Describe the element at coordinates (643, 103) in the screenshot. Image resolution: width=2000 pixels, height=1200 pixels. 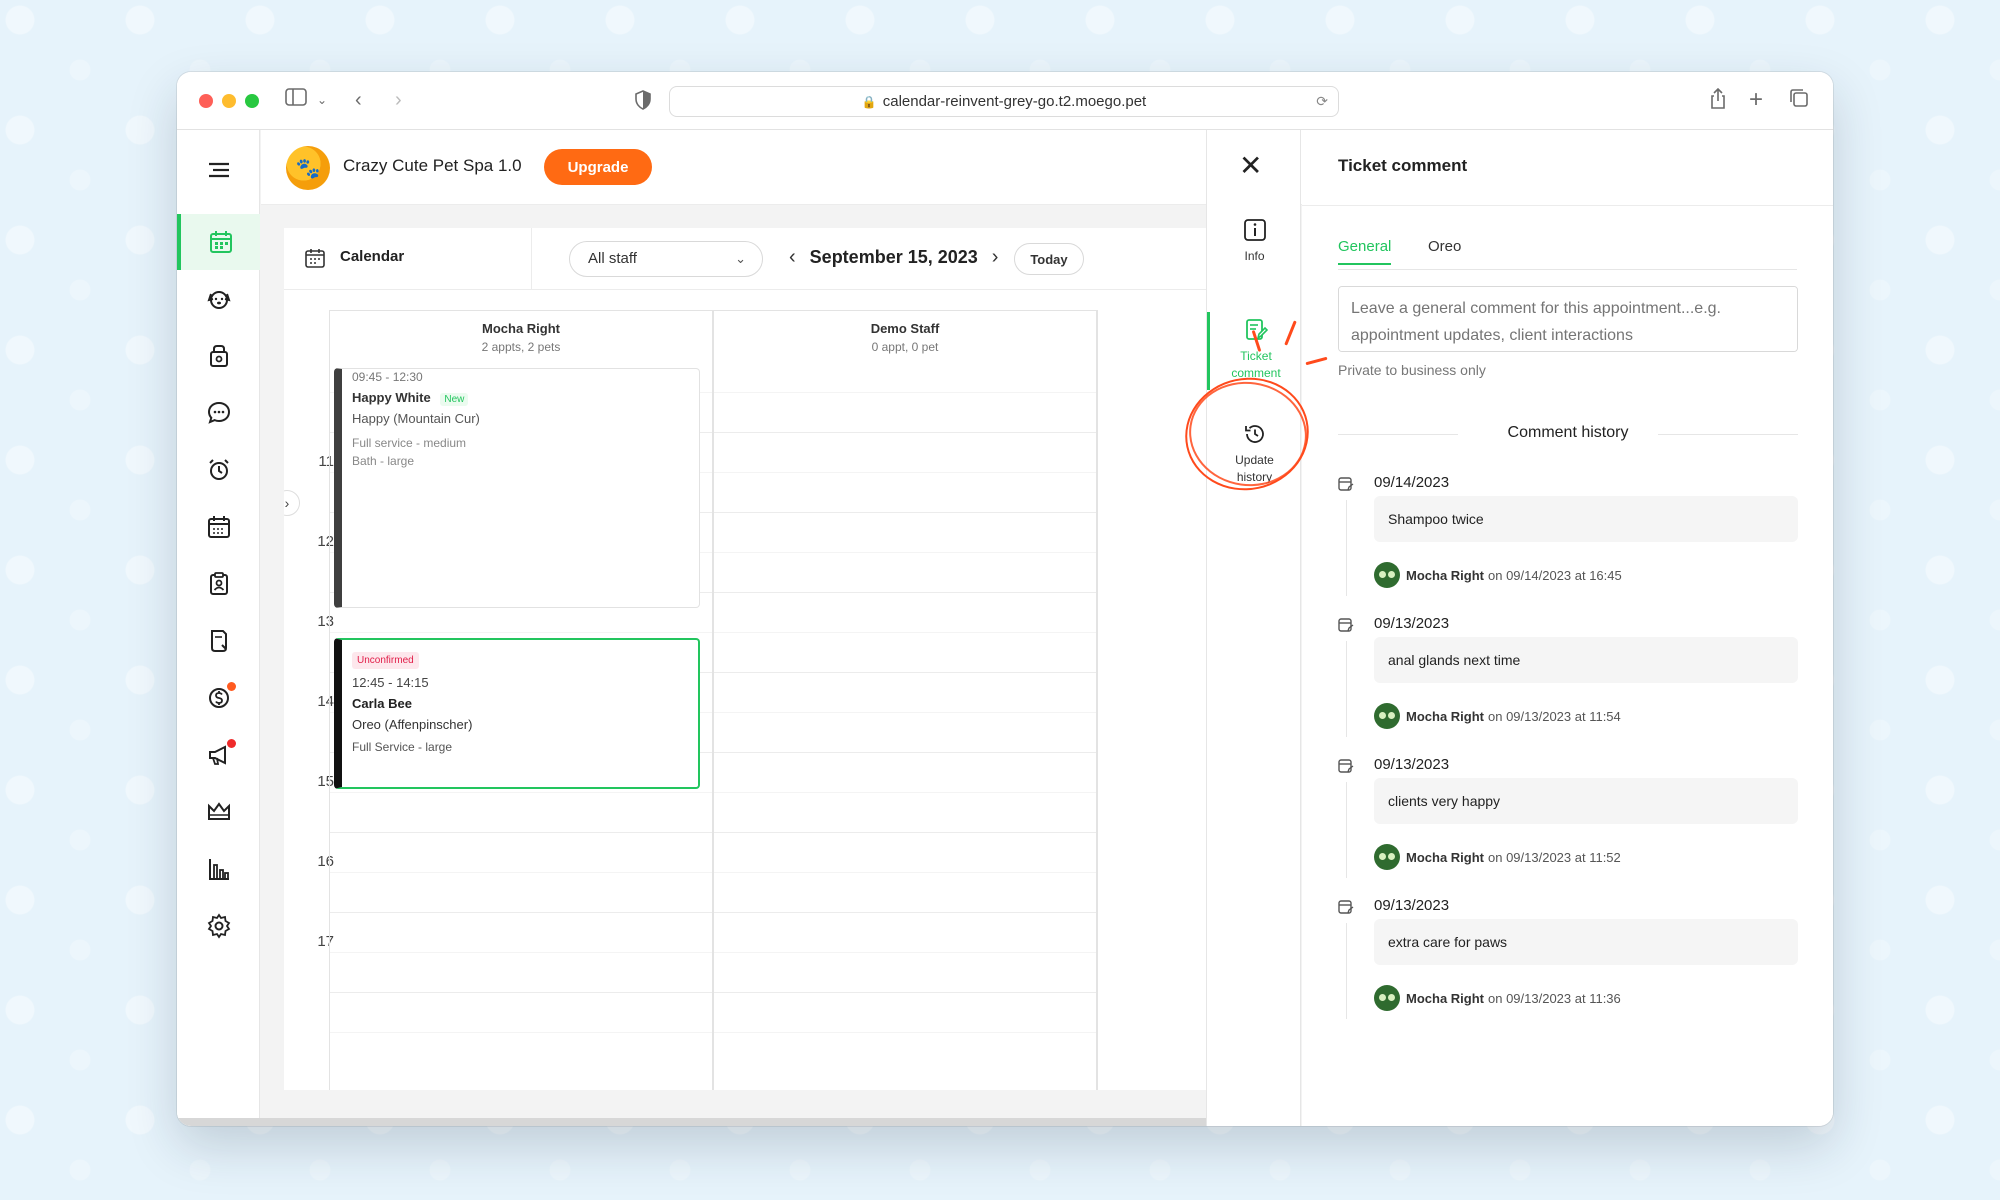
I see `shield-icon` at that location.